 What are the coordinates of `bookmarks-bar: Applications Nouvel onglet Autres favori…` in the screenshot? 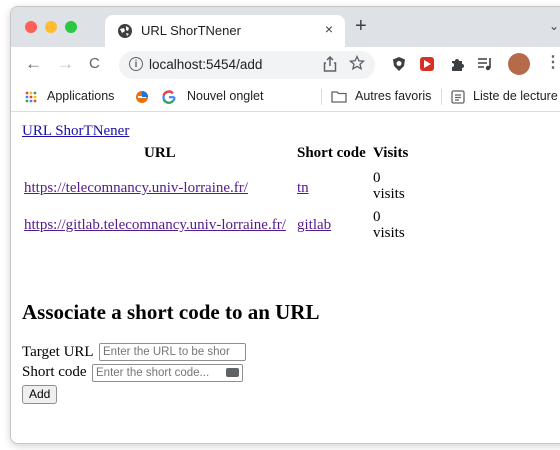 It's located at (285, 97).